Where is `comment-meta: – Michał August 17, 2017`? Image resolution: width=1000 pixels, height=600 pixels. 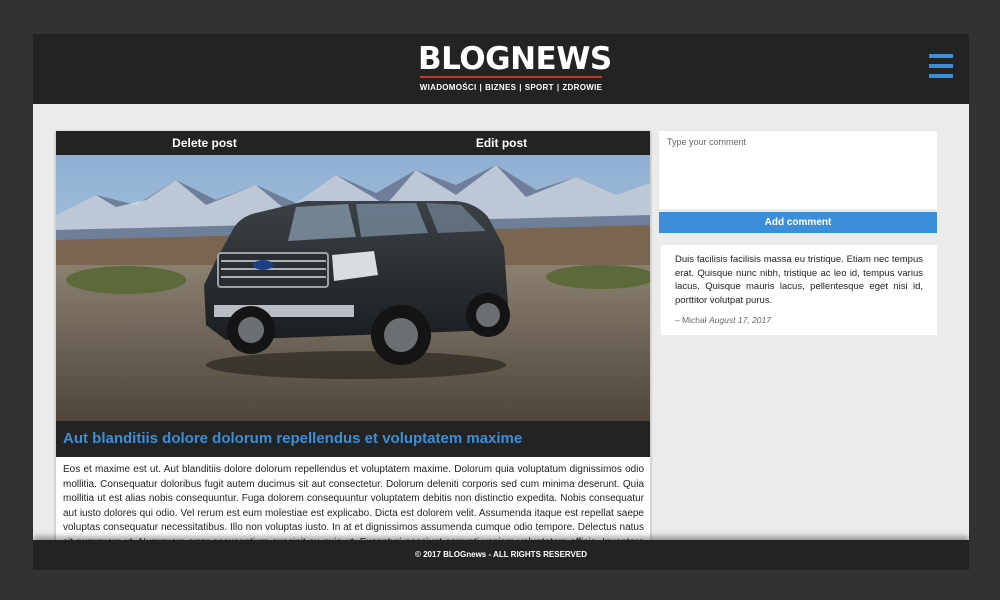 comment-meta: – Michał August 17, 2017 is located at coordinates (799, 320).